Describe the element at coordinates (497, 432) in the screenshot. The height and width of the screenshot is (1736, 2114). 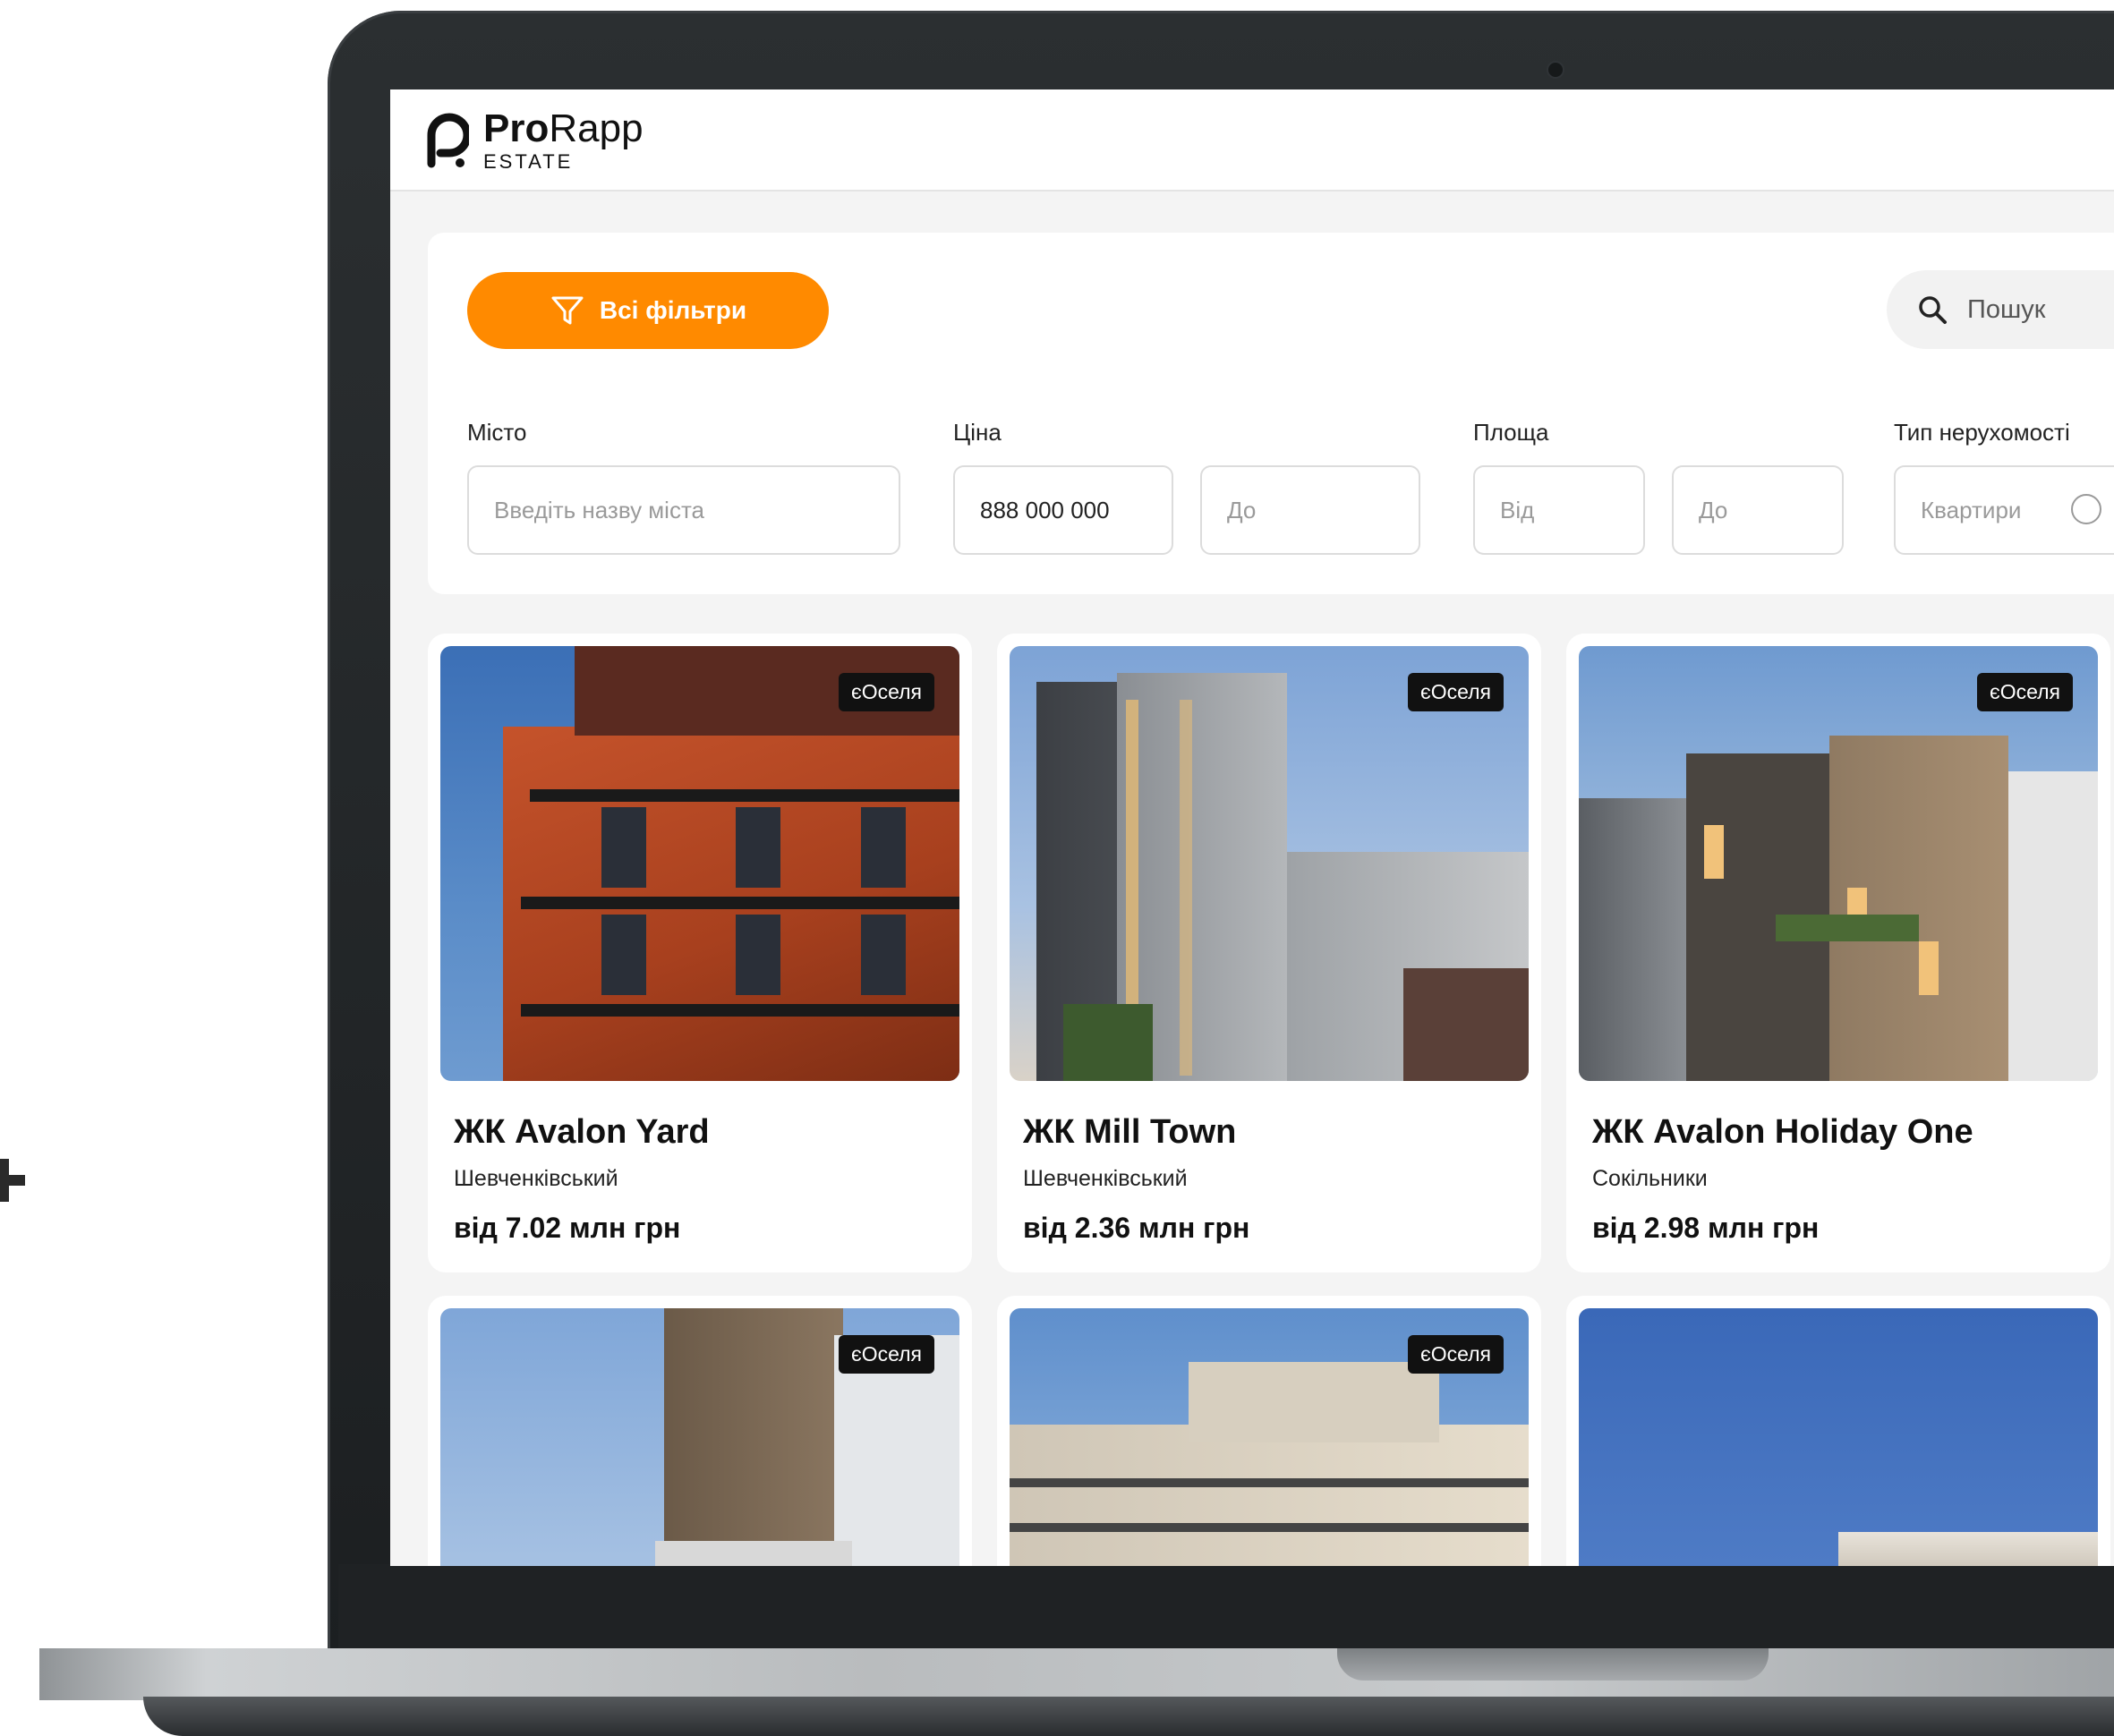
I see `city-label: Місто` at that location.